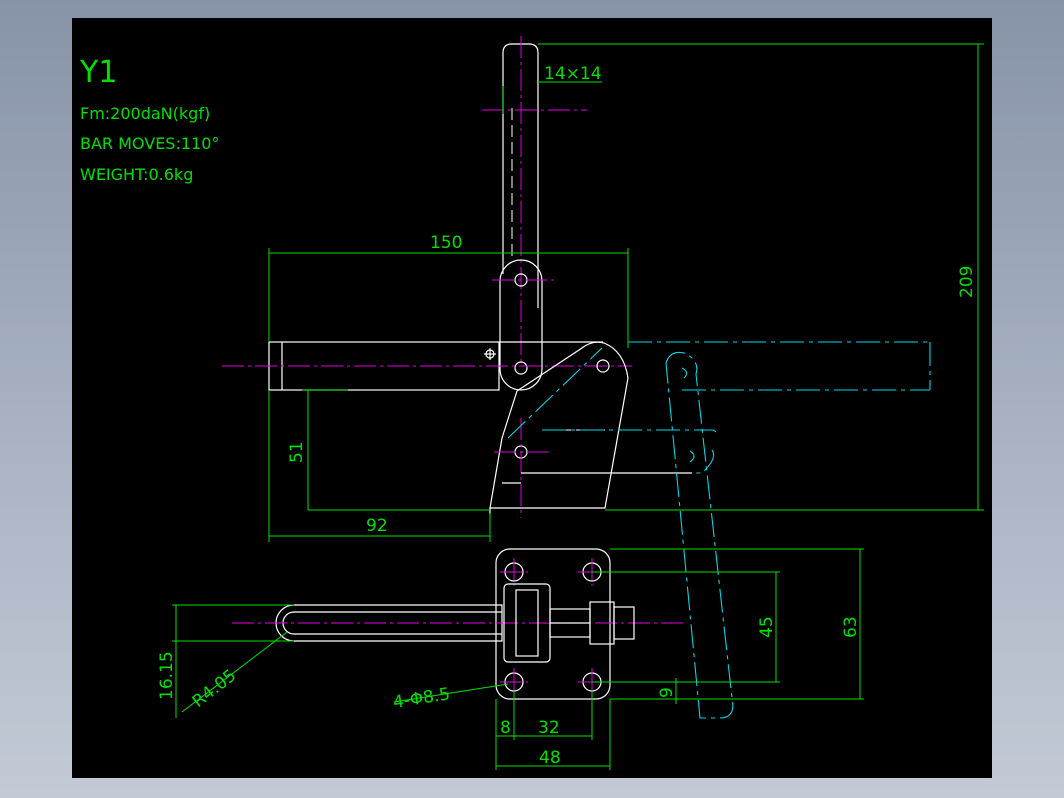 The width and height of the screenshot is (1064, 798). What do you see at coordinates (549, 728) in the screenshot?
I see `dim-hole-spacing-h: 32` at bounding box center [549, 728].